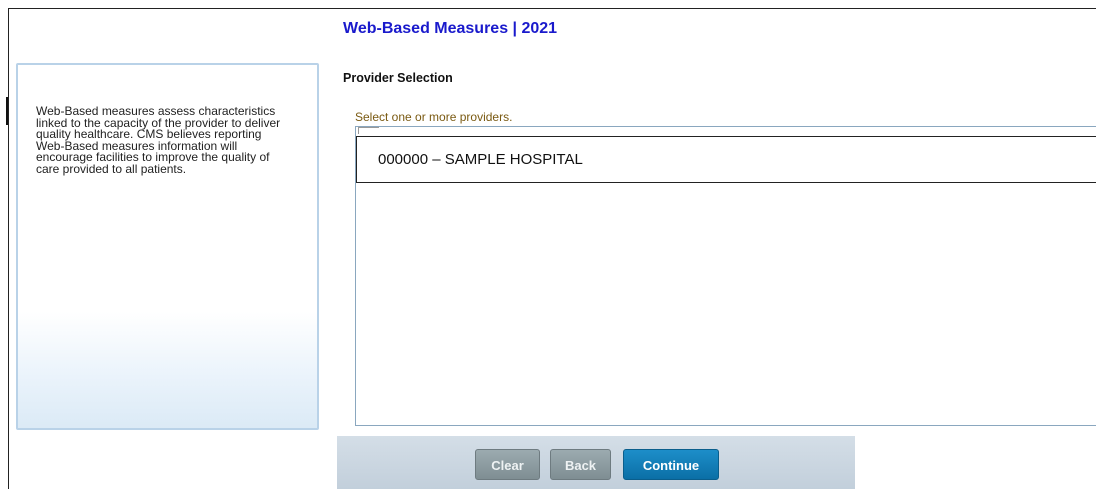  Describe the element at coordinates (671, 464) in the screenshot. I see `continue-button: Continue` at that location.